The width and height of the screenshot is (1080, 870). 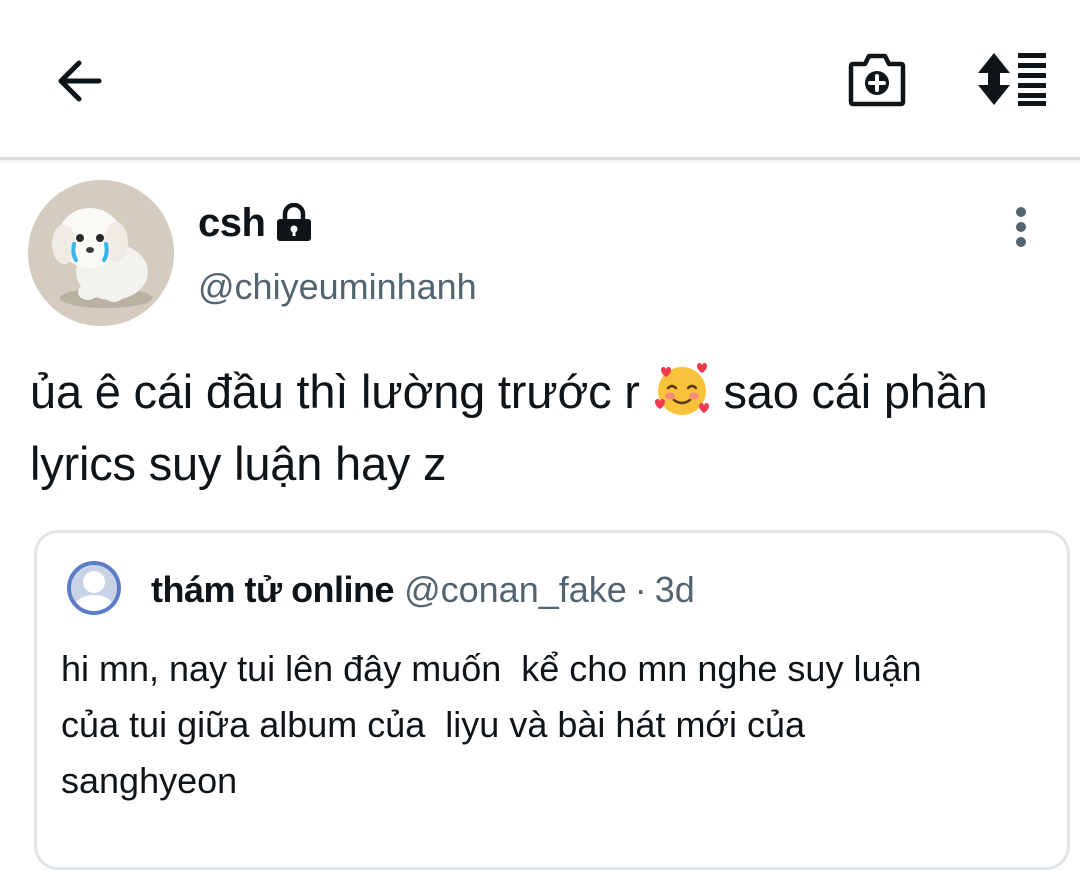 I want to click on avatar-image, so click(x=101, y=253).